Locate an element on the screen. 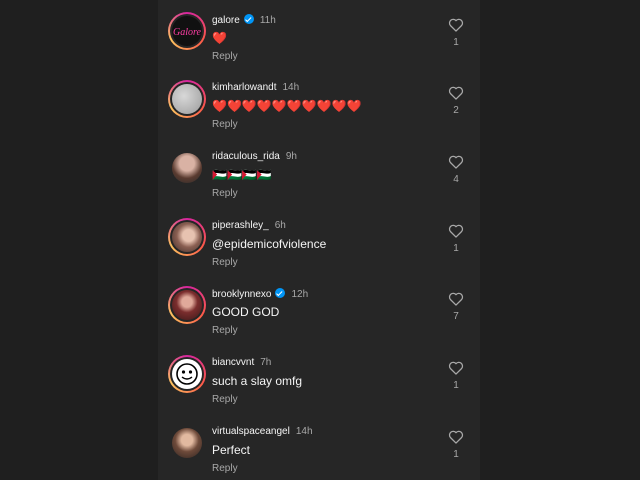 The image size is (640, 480). comment-item: ridaculous_rida 9h 🇵🇸🇵🇸🇵🇸🇵🇸 Reply 4 is located at coordinates (319, 171).